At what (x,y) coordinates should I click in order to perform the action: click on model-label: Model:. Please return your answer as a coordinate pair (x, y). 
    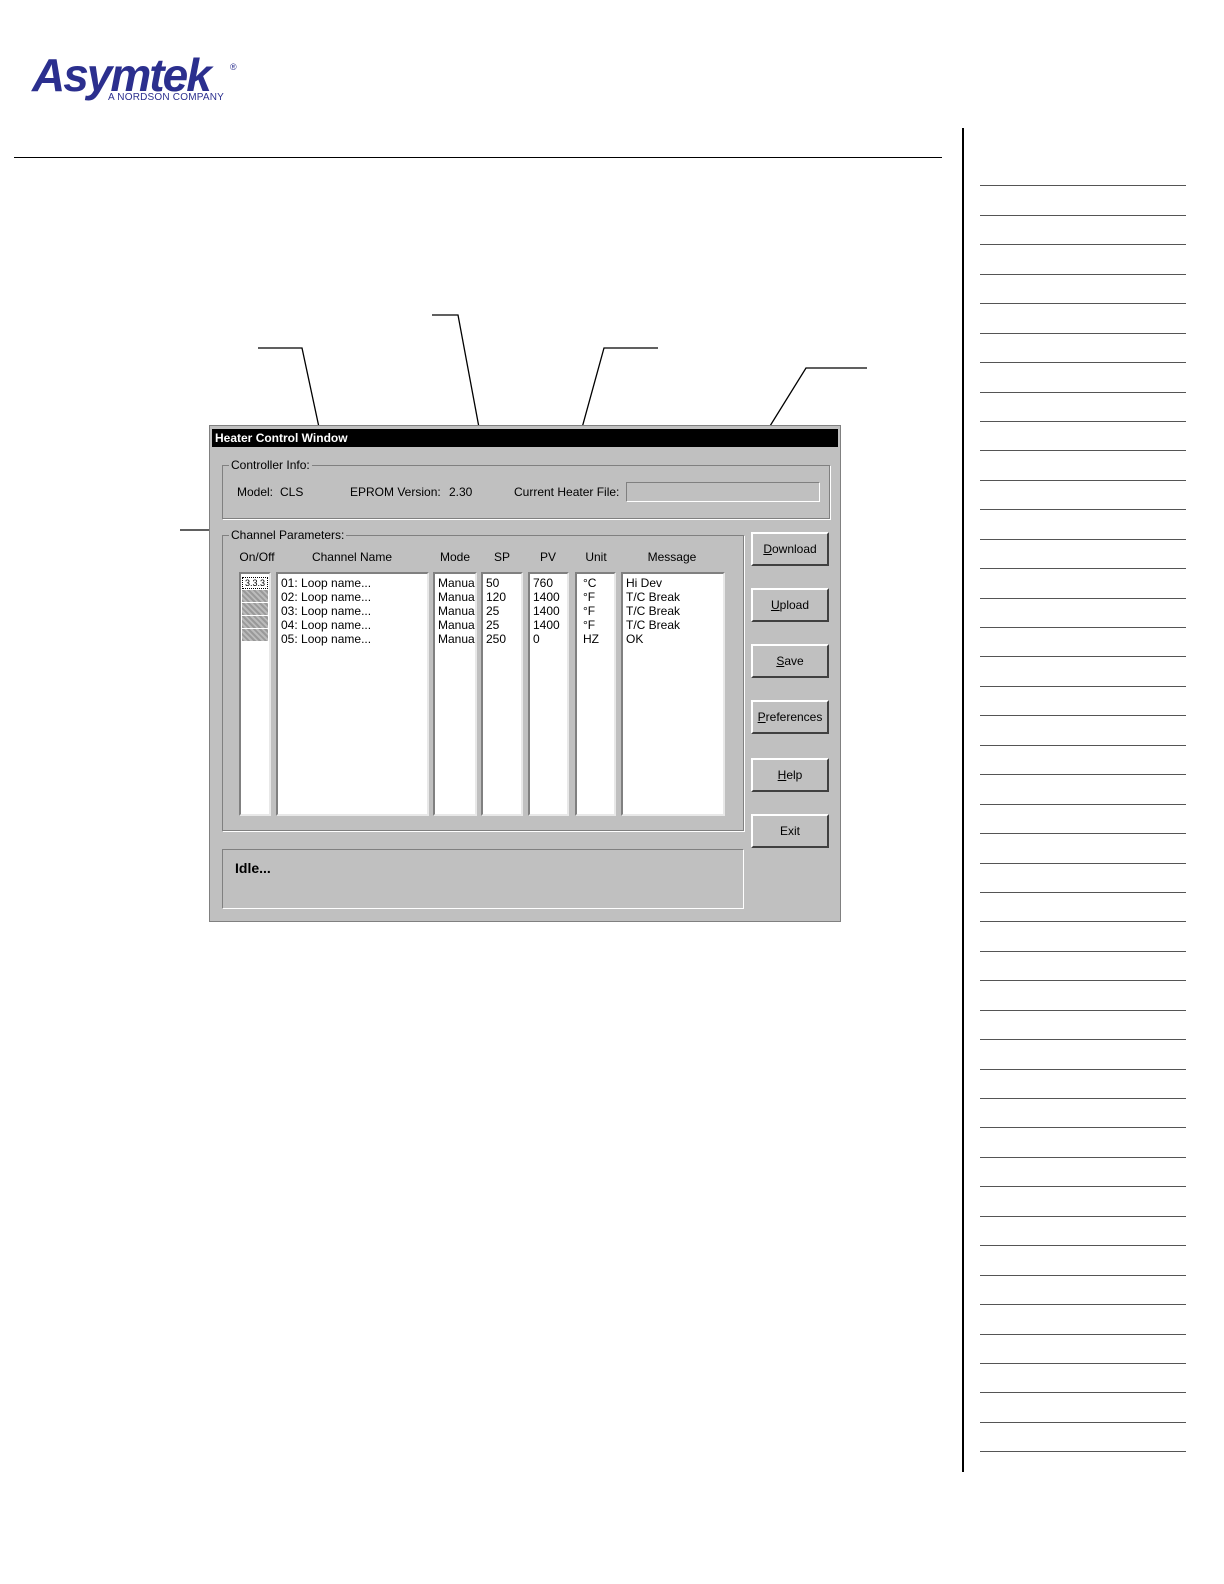
    Looking at the image, I should click on (255, 492).